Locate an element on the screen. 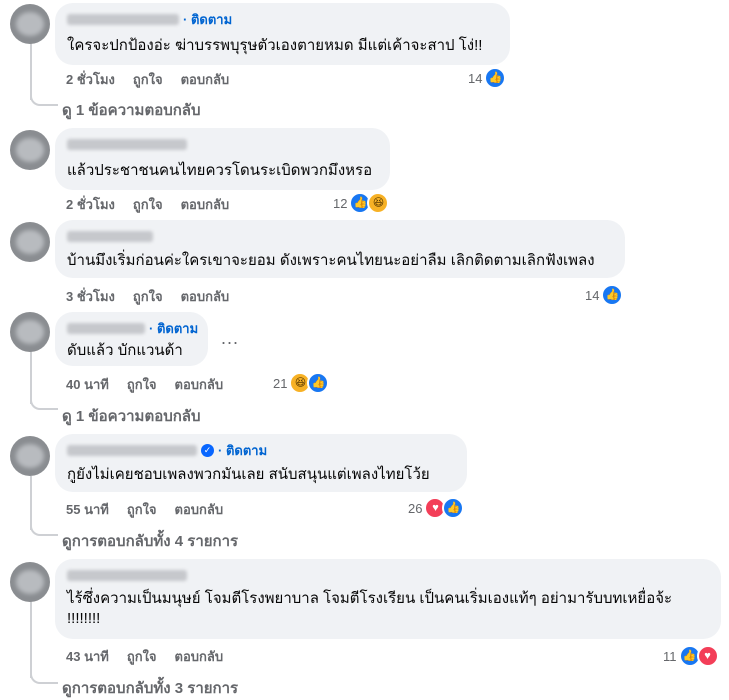 The image size is (729, 700). comment-text-line-2: !!!!!!!! is located at coordinates (84, 618).